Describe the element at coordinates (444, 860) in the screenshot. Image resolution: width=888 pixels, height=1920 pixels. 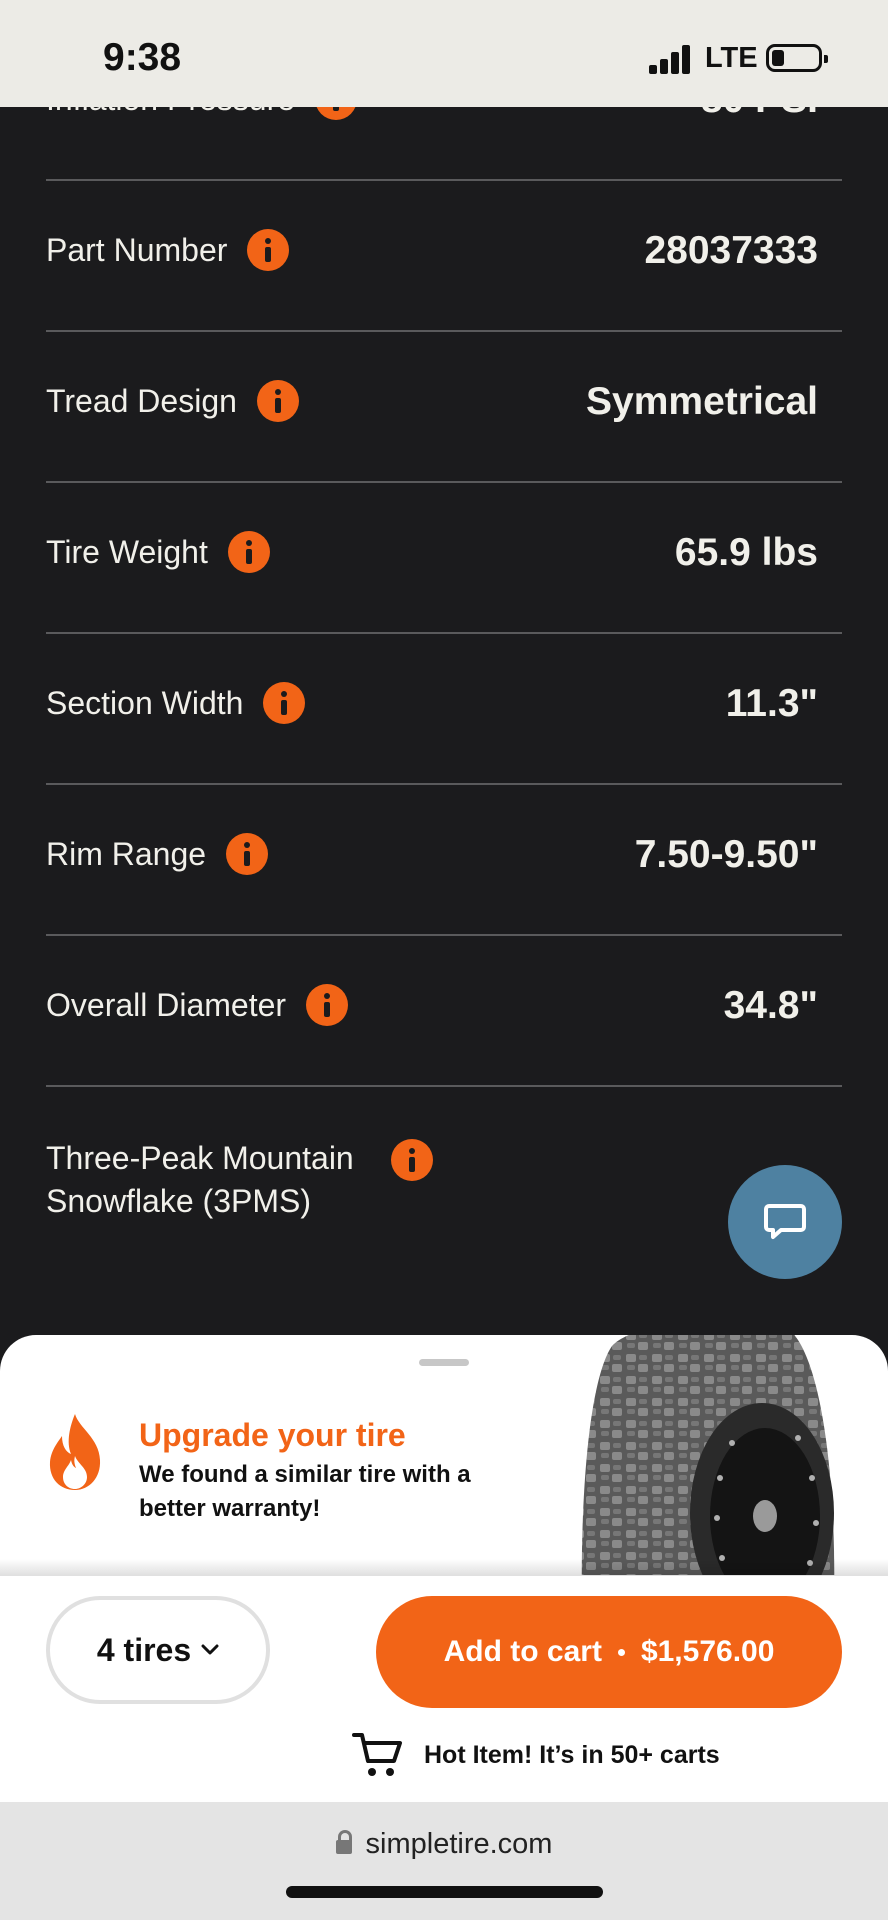
I see `spec-row-rim-range: Rim Range 7.50-9.50"` at that location.